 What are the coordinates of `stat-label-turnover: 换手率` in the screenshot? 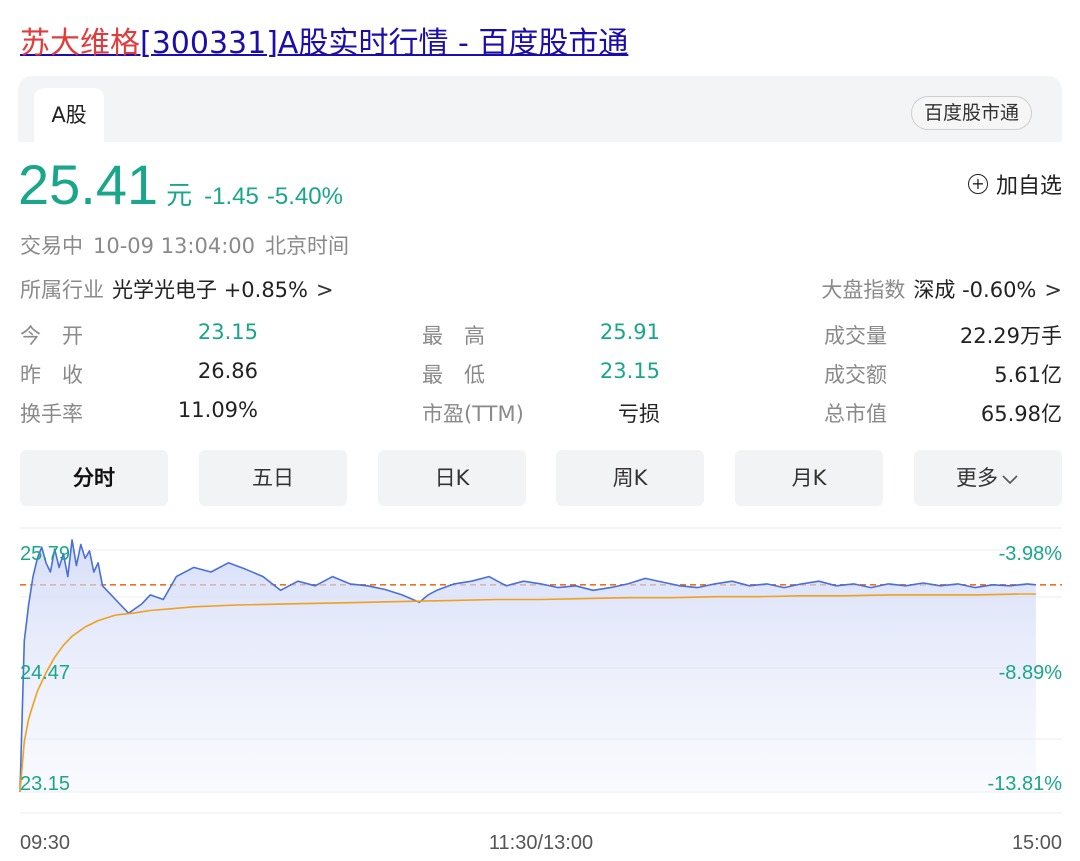 It's located at (51, 414).